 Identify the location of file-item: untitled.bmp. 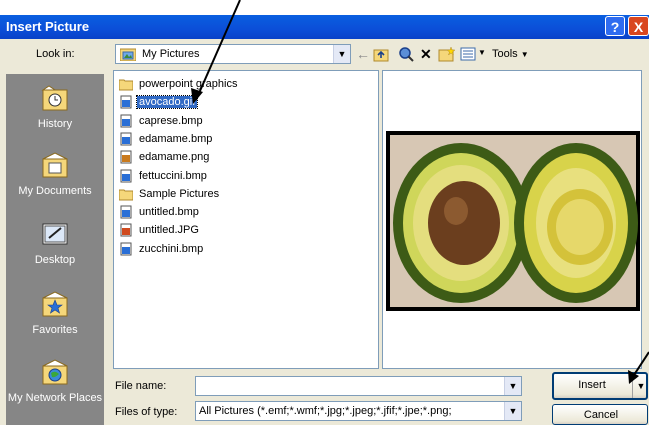
(160, 212).